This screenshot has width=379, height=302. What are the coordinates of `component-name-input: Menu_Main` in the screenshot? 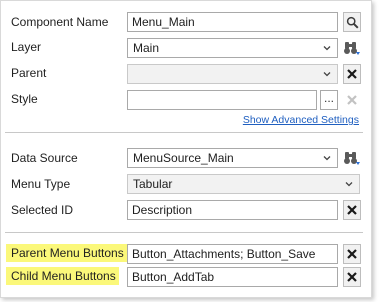 It's located at (232, 22).